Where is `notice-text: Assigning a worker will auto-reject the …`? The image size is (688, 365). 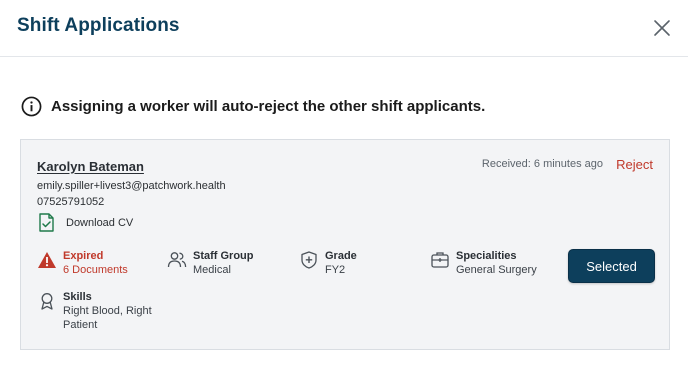
notice-text: Assigning a worker will auto-reject the … is located at coordinates (268, 106).